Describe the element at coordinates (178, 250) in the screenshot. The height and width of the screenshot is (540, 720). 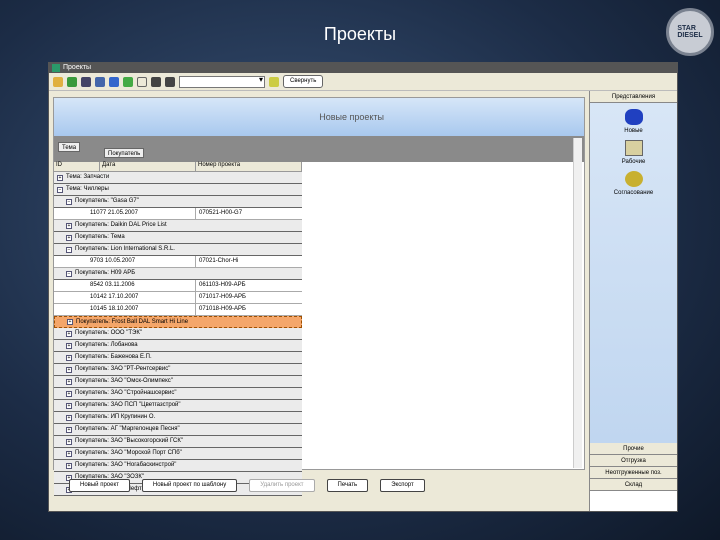
I see `group-row: − Покупатель: Lion International S.R.L.` at that location.